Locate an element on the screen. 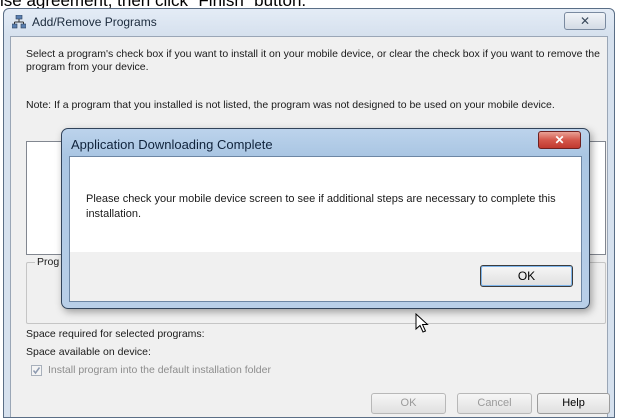  default-folder-checkbox is located at coordinates (36, 370).